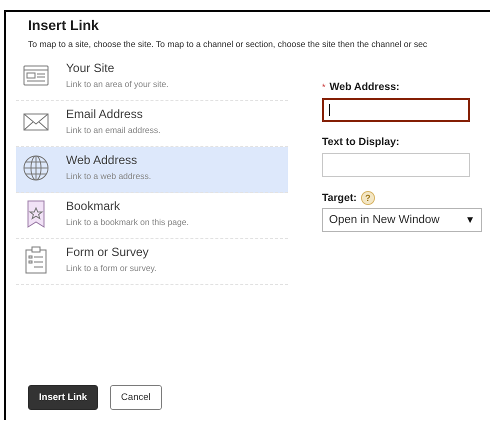 The image size is (490, 424). Describe the element at coordinates (339, 198) in the screenshot. I see `field-label: Target:` at that location.